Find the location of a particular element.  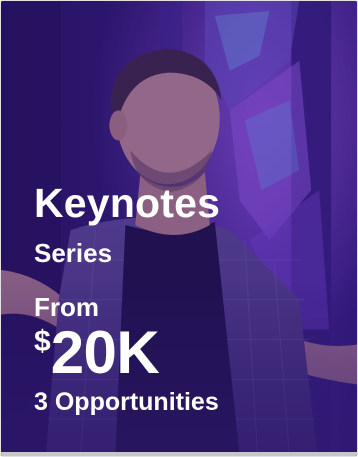

price: $20K is located at coordinates (97, 352).